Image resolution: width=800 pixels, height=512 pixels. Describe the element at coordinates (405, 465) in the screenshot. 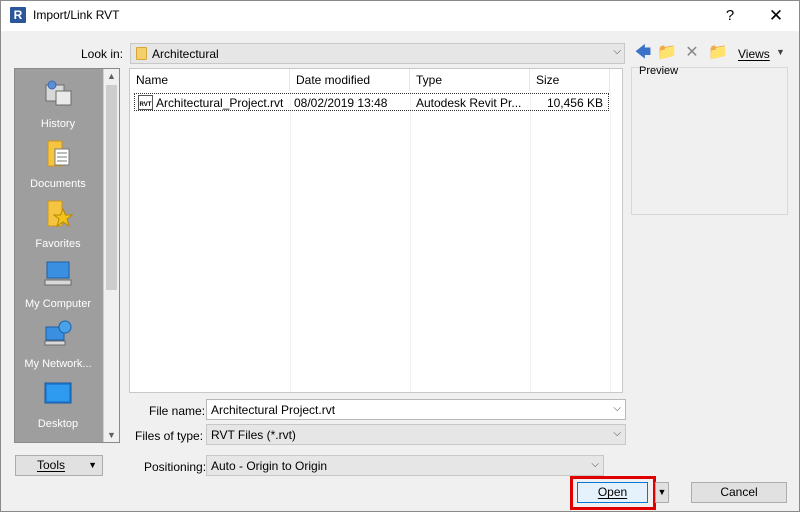

I see `positioning-dropdown: Auto - Origin to Origin ⌵` at that location.